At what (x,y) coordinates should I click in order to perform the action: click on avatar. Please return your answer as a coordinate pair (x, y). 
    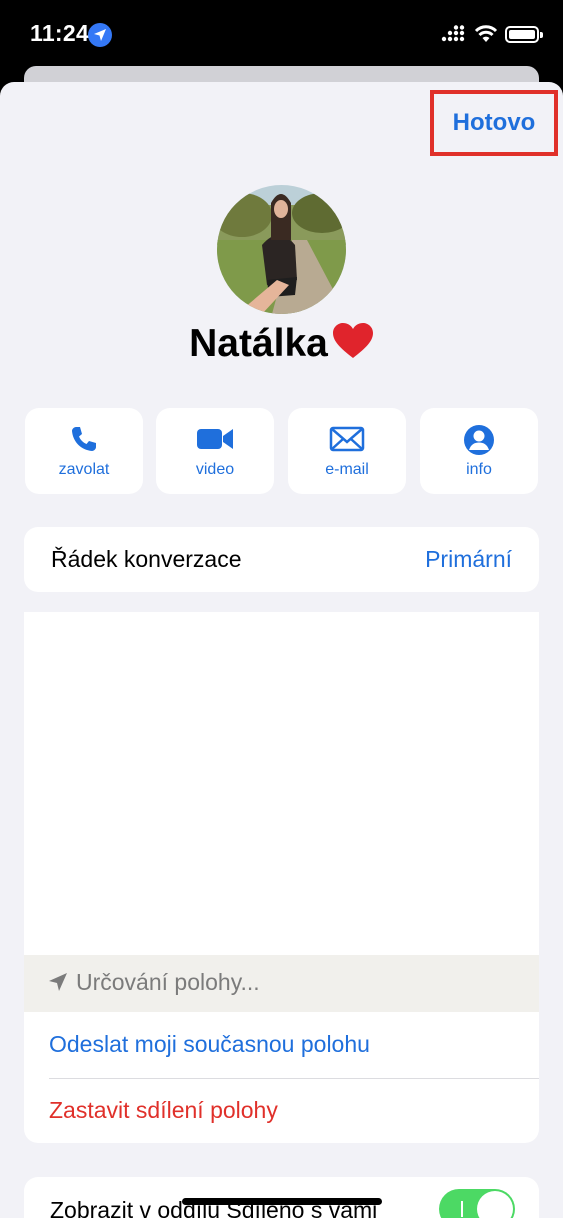
    Looking at the image, I should click on (281, 249).